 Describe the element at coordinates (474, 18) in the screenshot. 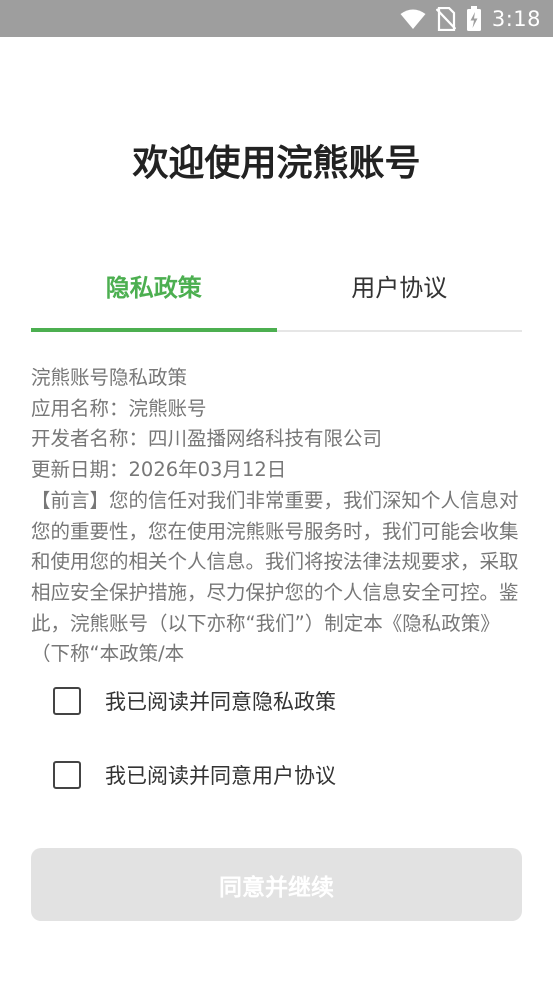

I see `battery-charging-icon` at that location.